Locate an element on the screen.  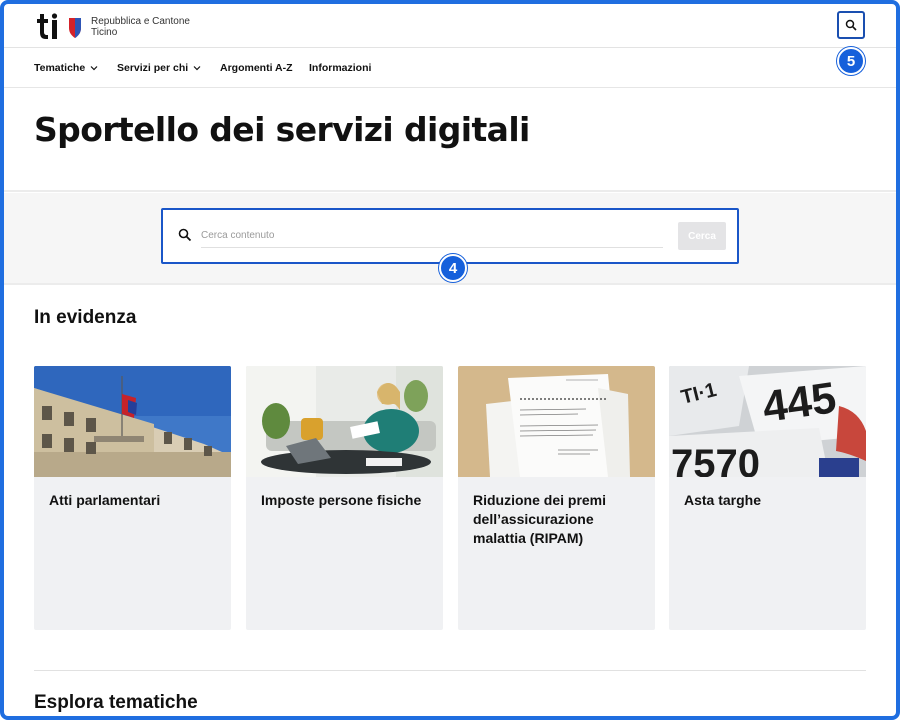
nav-item-informazioni: Informazioni is located at coordinates (340, 68).